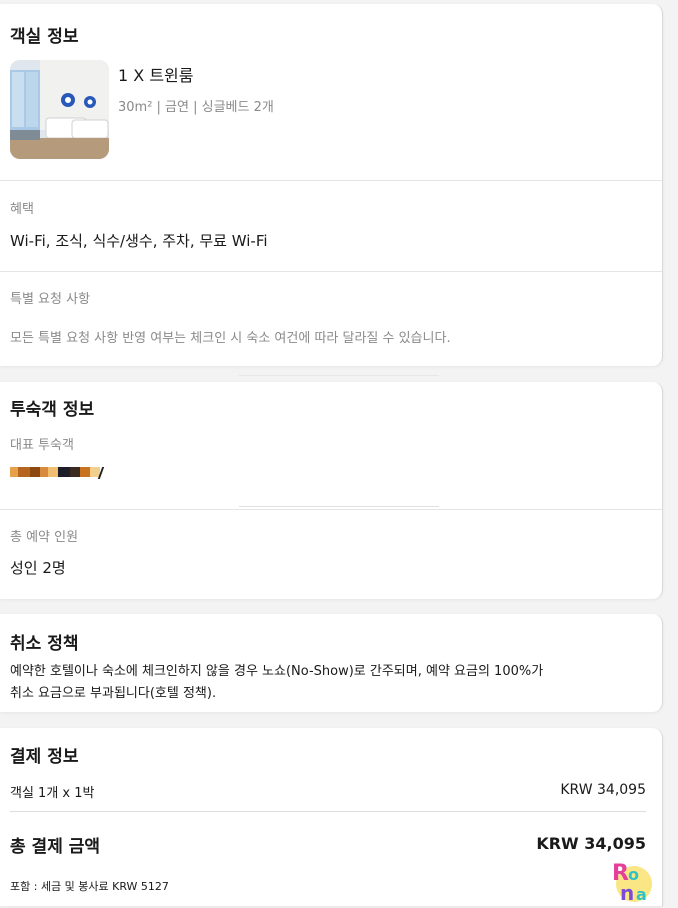 This screenshot has width=678, height=908. I want to click on benefits-value: Wi-Fi, 조식, 식수/생수, 주차, 무료 Wi-Fi, so click(139, 241).